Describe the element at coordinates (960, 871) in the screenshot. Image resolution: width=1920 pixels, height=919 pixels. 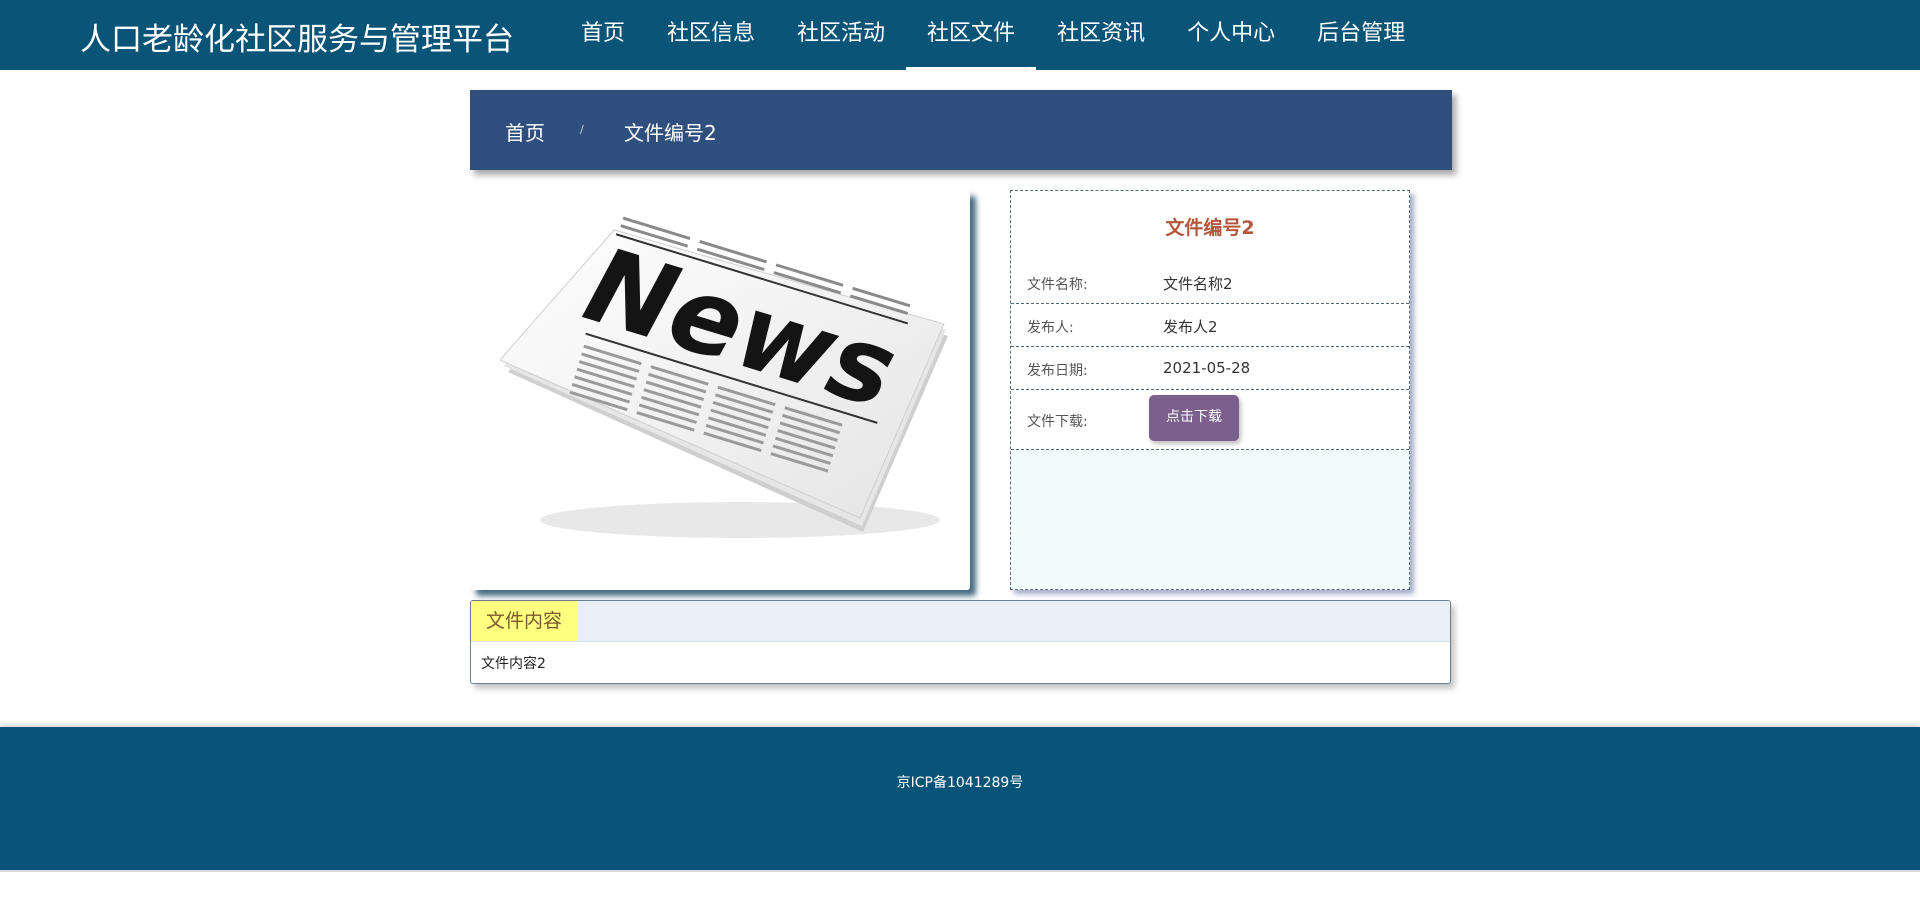
I see `footer-divider` at that location.